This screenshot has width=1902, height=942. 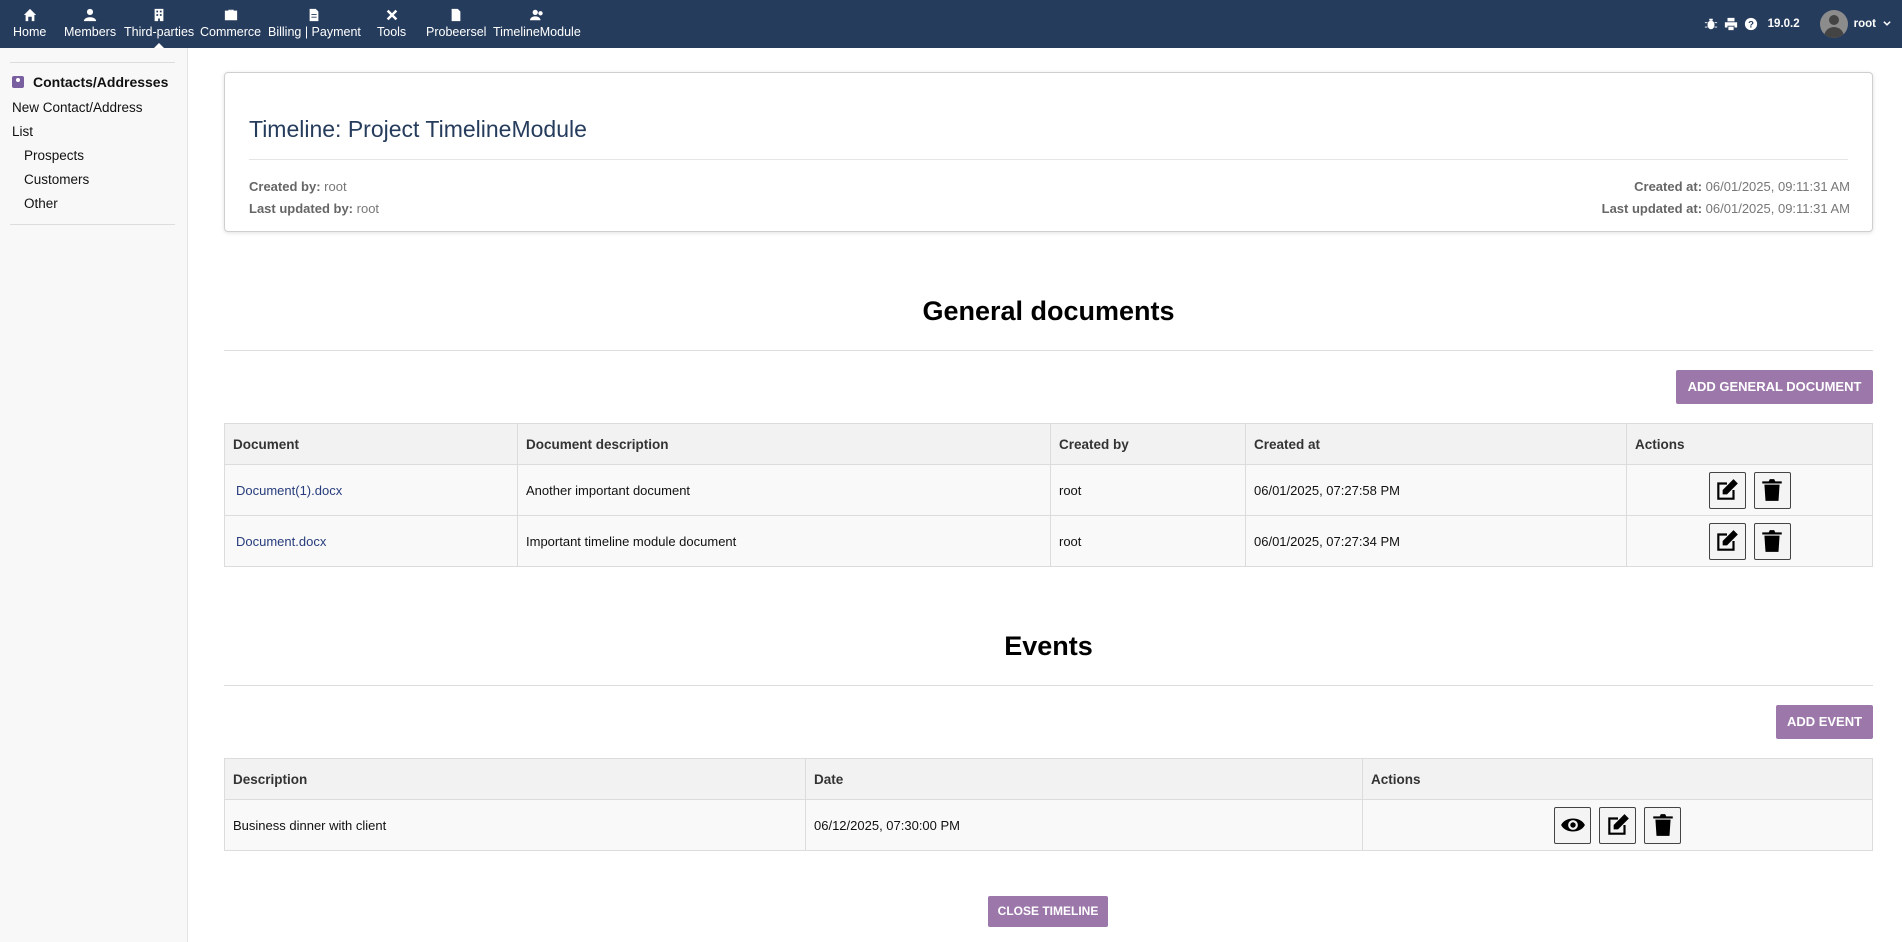 What do you see at coordinates (371, 444) in the screenshot?
I see `column-header: Document` at bounding box center [371, 444].